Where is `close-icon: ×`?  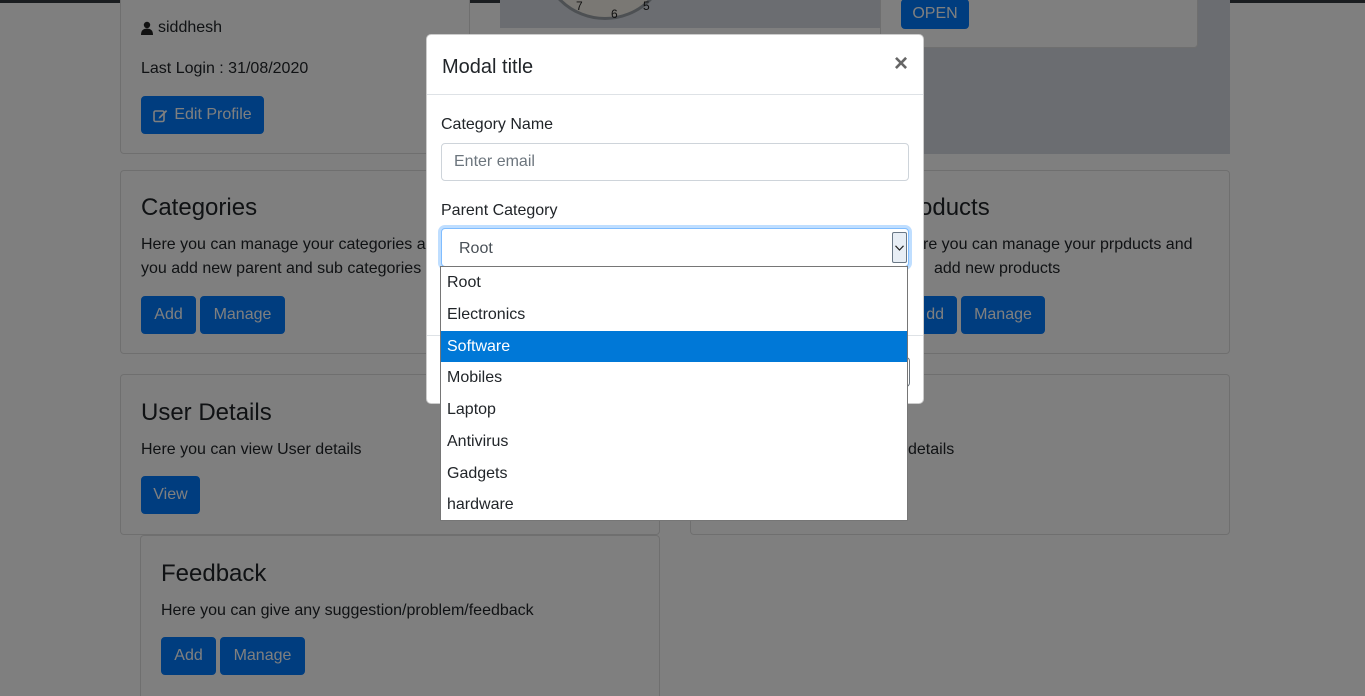
close-icon: × is located at coordinates (901, 64).